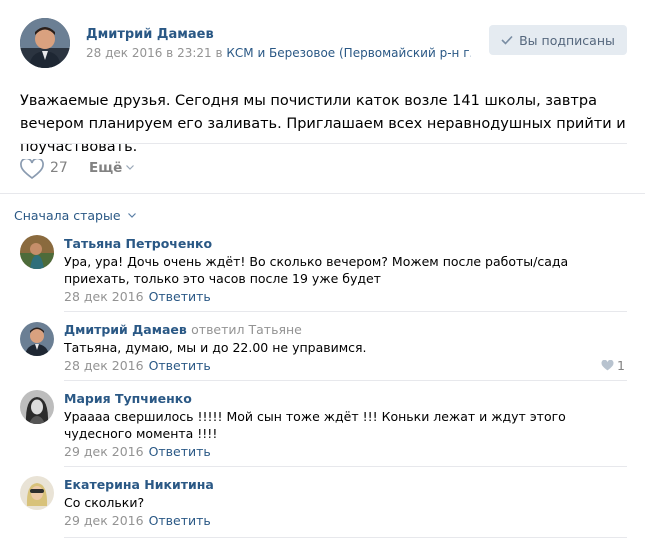 The height and width of the screenshot is (553, 645). Describe the element at coordinates (621, 365) in the screenshot. I see `comment-like-count: 1` at that location.